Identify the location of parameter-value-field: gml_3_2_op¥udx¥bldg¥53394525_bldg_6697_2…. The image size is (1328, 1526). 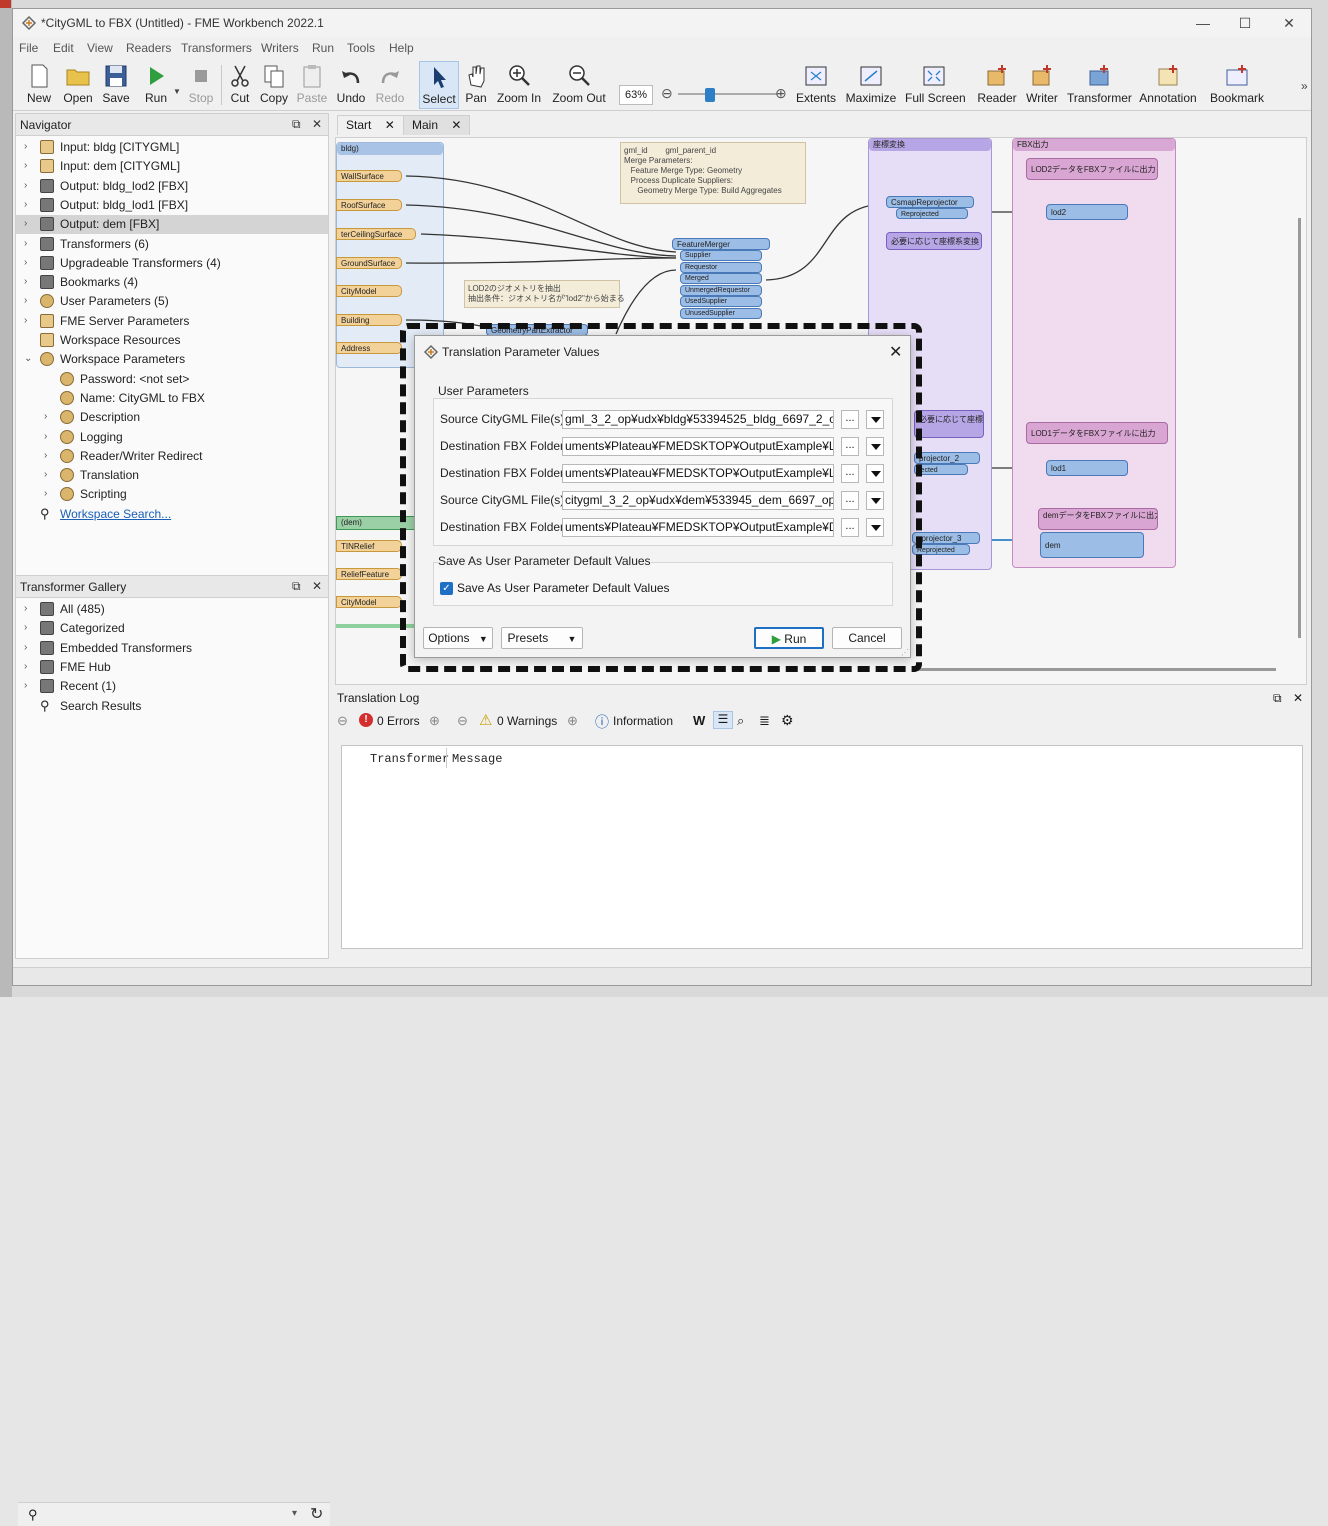
(698, 419).